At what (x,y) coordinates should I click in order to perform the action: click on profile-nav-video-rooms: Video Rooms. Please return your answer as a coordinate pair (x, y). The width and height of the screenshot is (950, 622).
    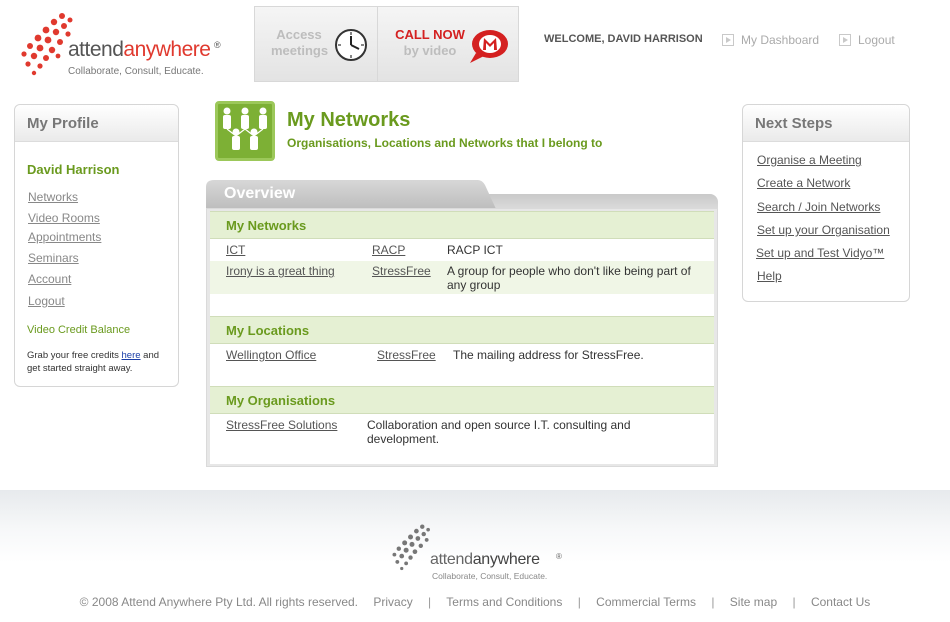
    Looking at the image, I should click on (64, 218).